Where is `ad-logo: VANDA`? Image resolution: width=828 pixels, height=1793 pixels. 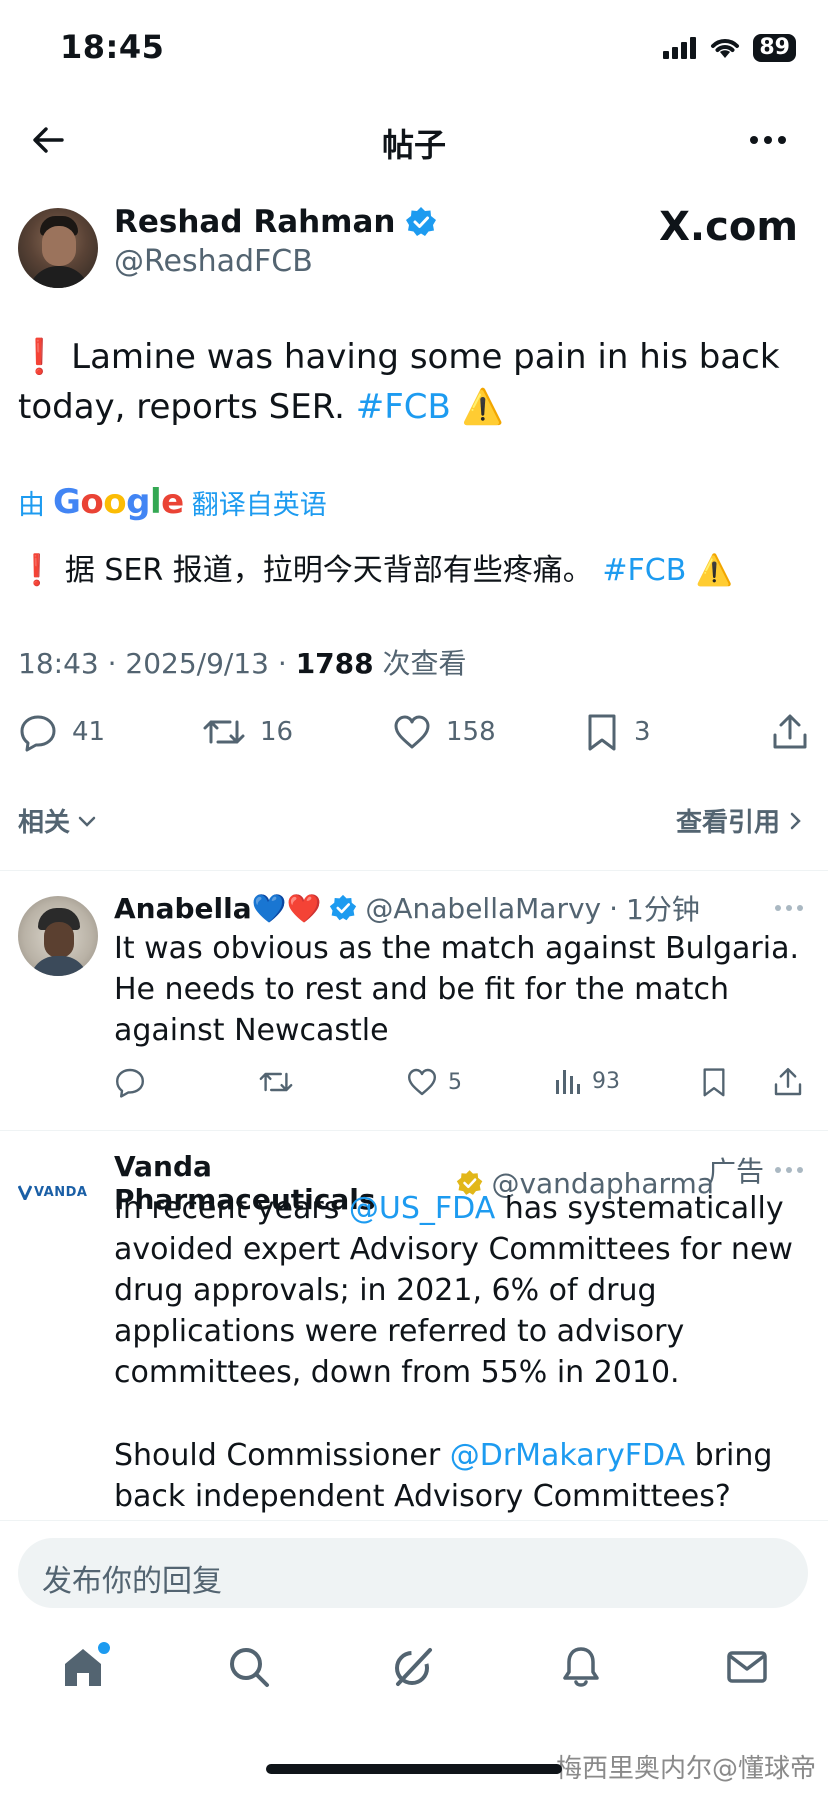
ad-logo: VANDA is located at coordinates (59, 1192).